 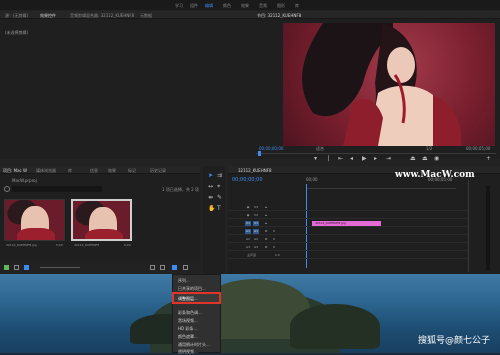 I want to click on extract-icon: ⏏, so click(x=425, y=159).